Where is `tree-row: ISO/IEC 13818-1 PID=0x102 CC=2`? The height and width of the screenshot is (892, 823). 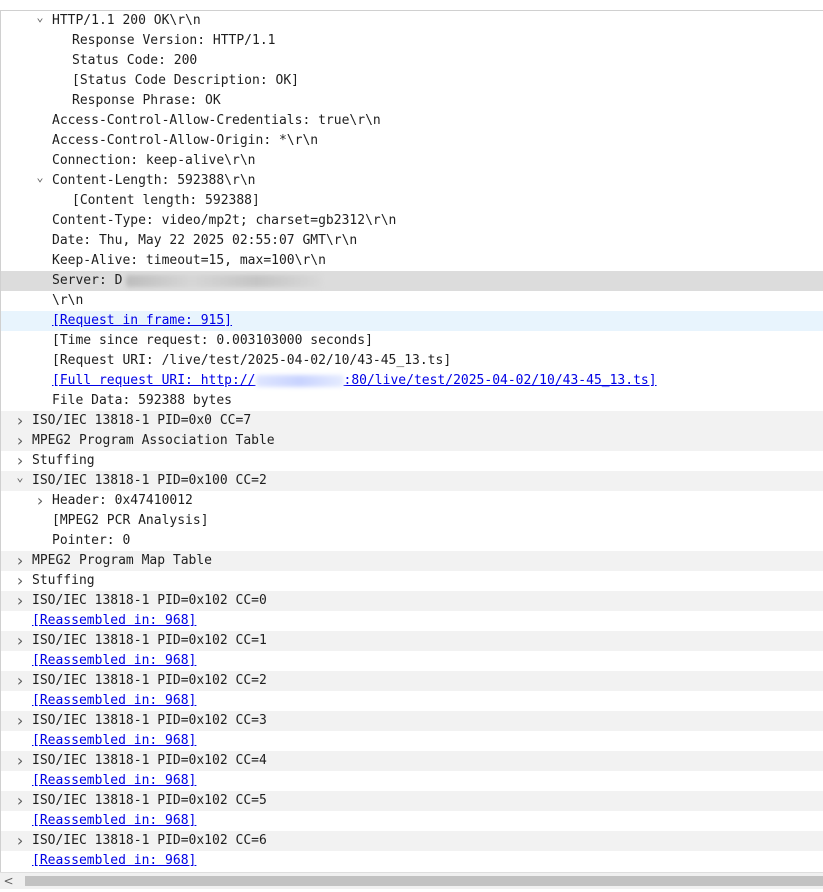 tree-row: ISO/IEC 13818-1 PID=0x102 CC=2 is located at coordinates (412, 681).